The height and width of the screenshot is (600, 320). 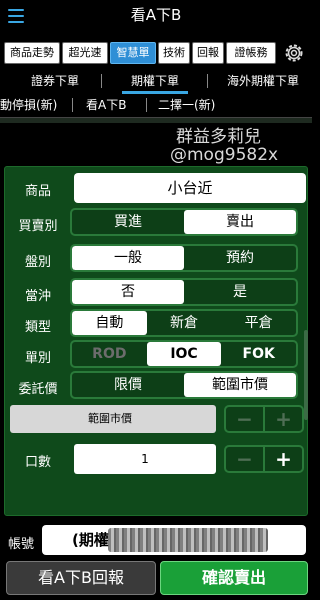 I want to click on rod-option: ROD, so click(x=109, y=354).